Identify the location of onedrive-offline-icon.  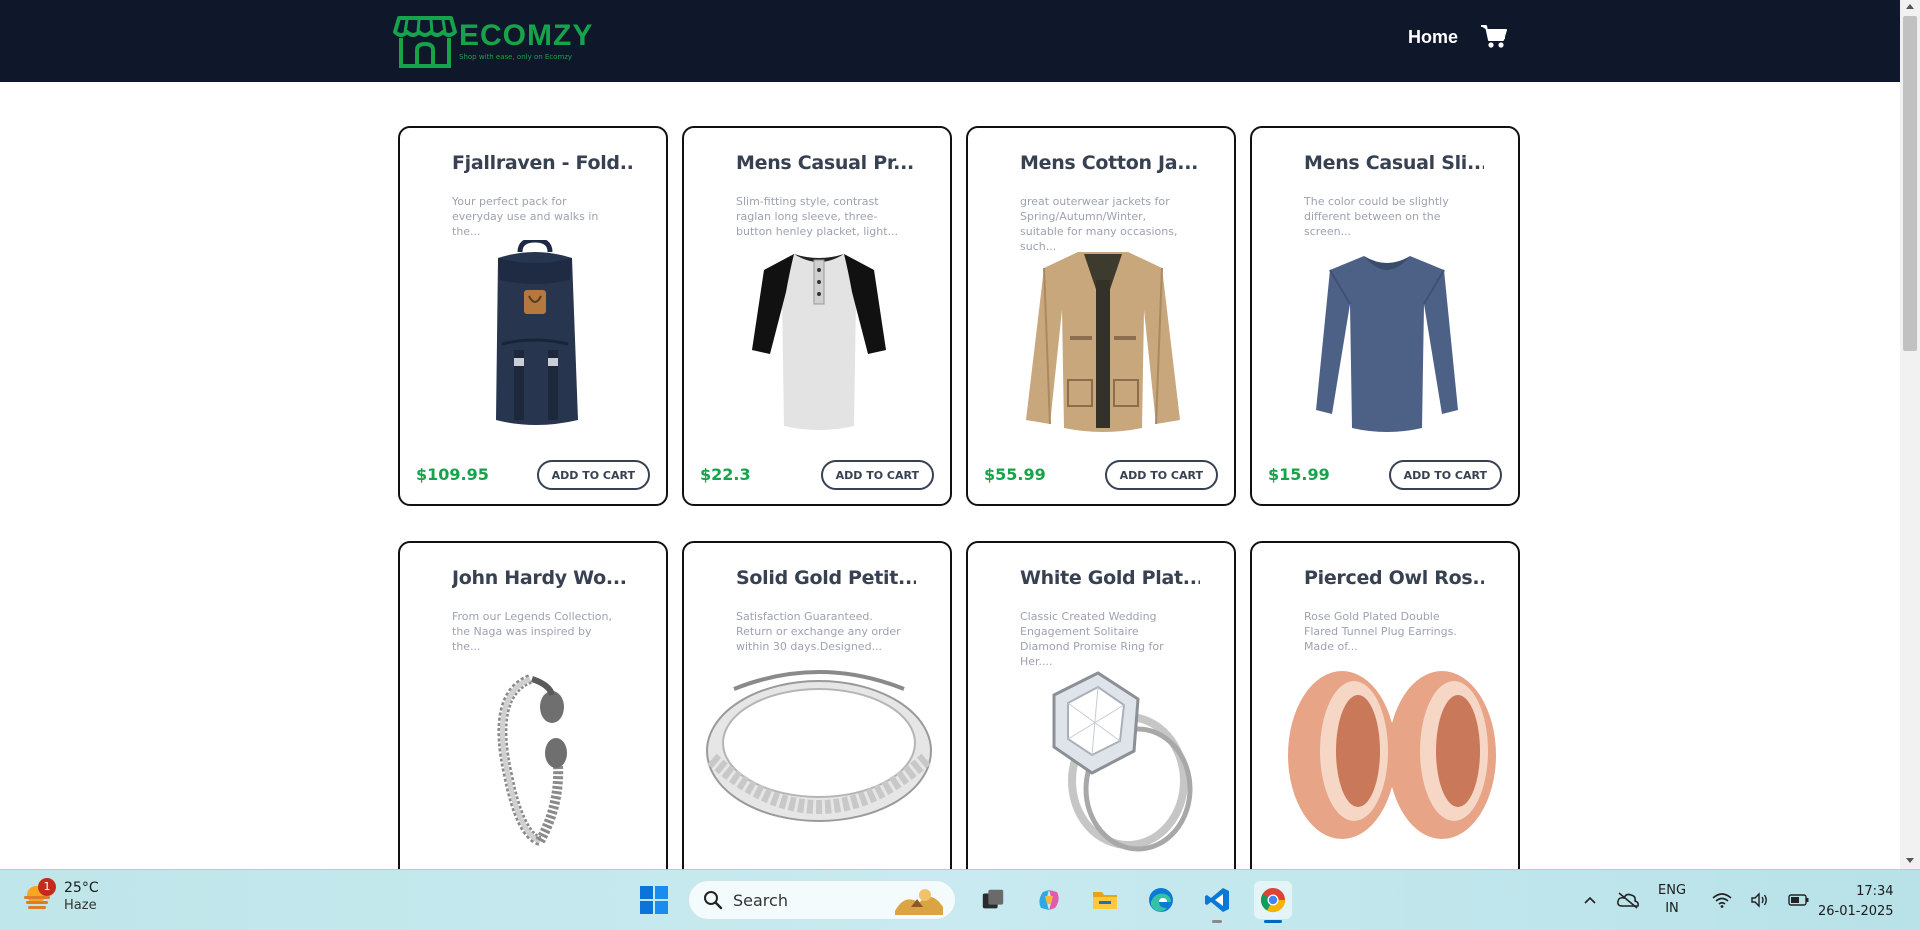
(1628, 900).